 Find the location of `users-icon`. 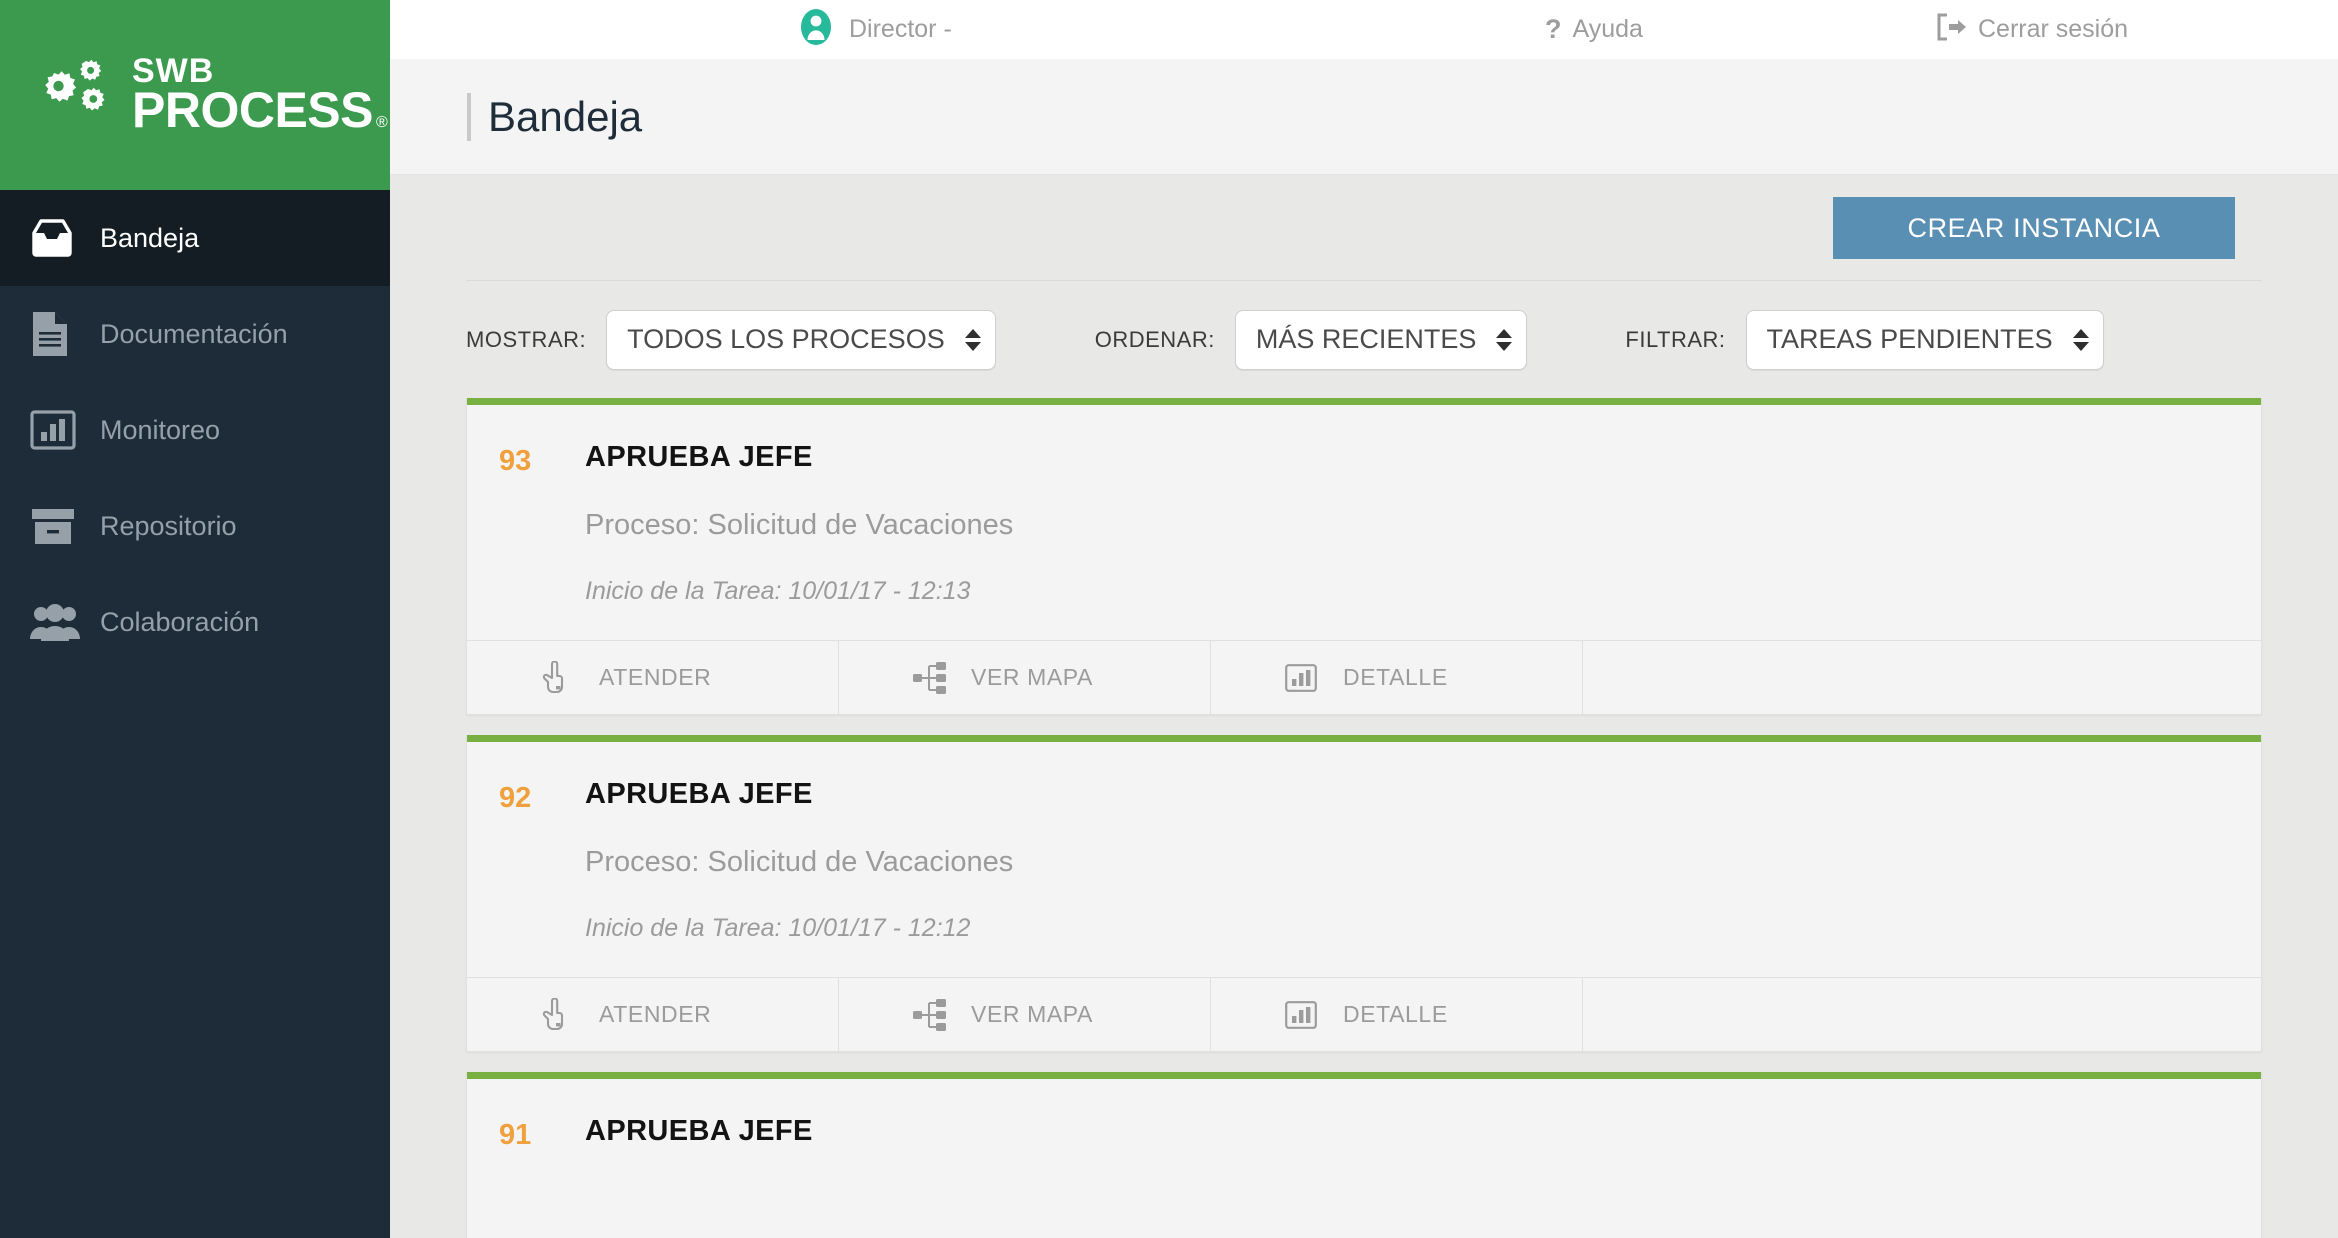

users-icon is located at coordinates (61, 622).